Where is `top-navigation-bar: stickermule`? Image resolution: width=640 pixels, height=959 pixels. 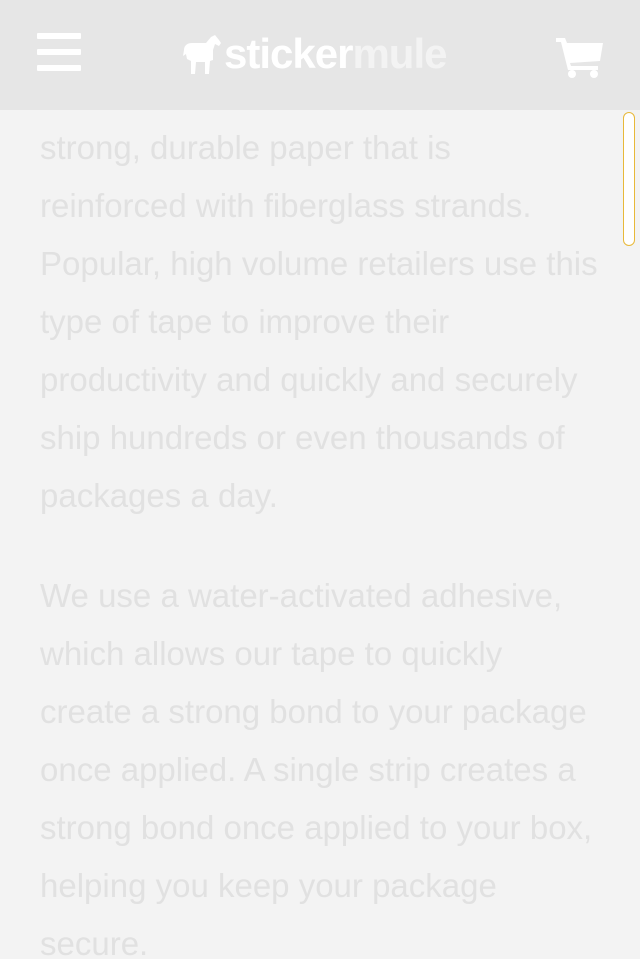 top-navigation-bar: stickermule is located at coordinates (320, 55).